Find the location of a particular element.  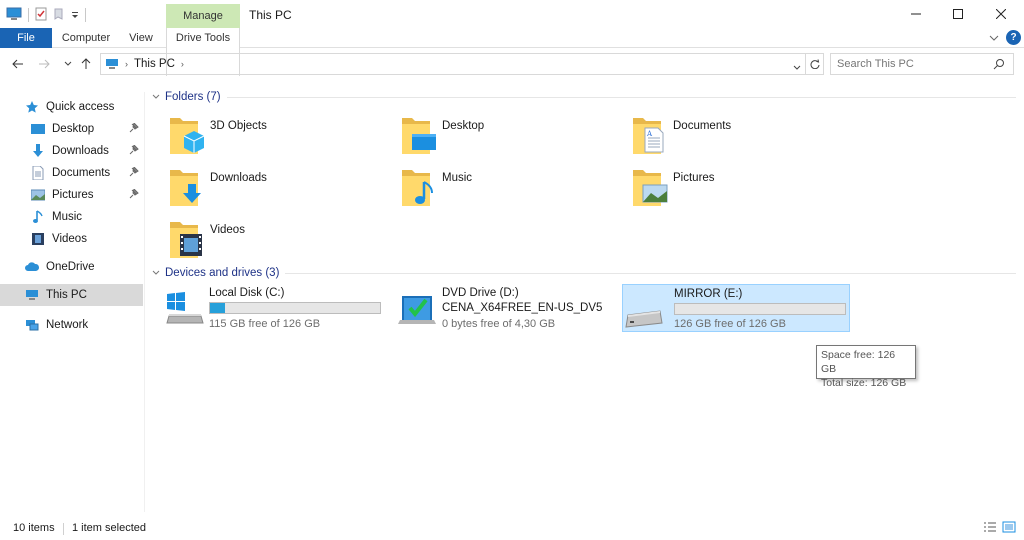

cloud-icon is located at coordinates (32, 267).